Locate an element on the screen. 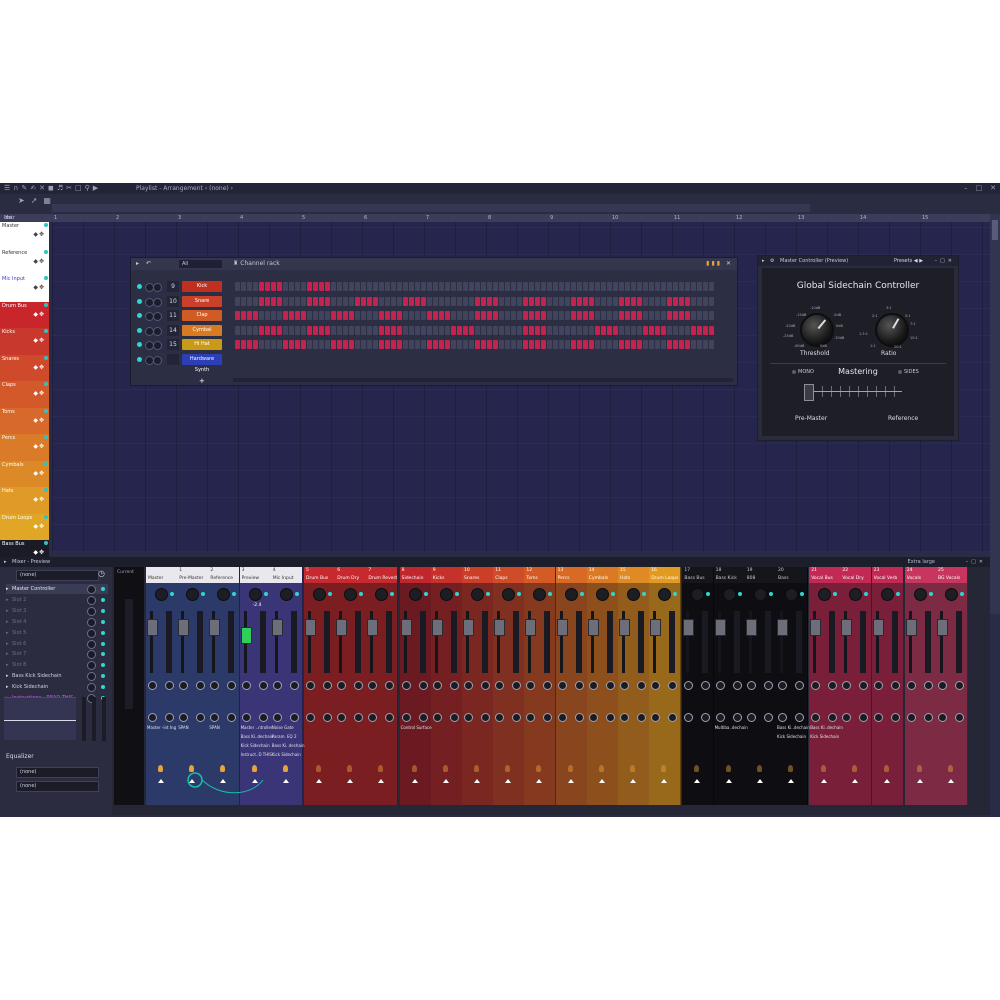  channel-rack-window-buttons: ▮▮▮ ✕ is located at coordinates (719, 264).